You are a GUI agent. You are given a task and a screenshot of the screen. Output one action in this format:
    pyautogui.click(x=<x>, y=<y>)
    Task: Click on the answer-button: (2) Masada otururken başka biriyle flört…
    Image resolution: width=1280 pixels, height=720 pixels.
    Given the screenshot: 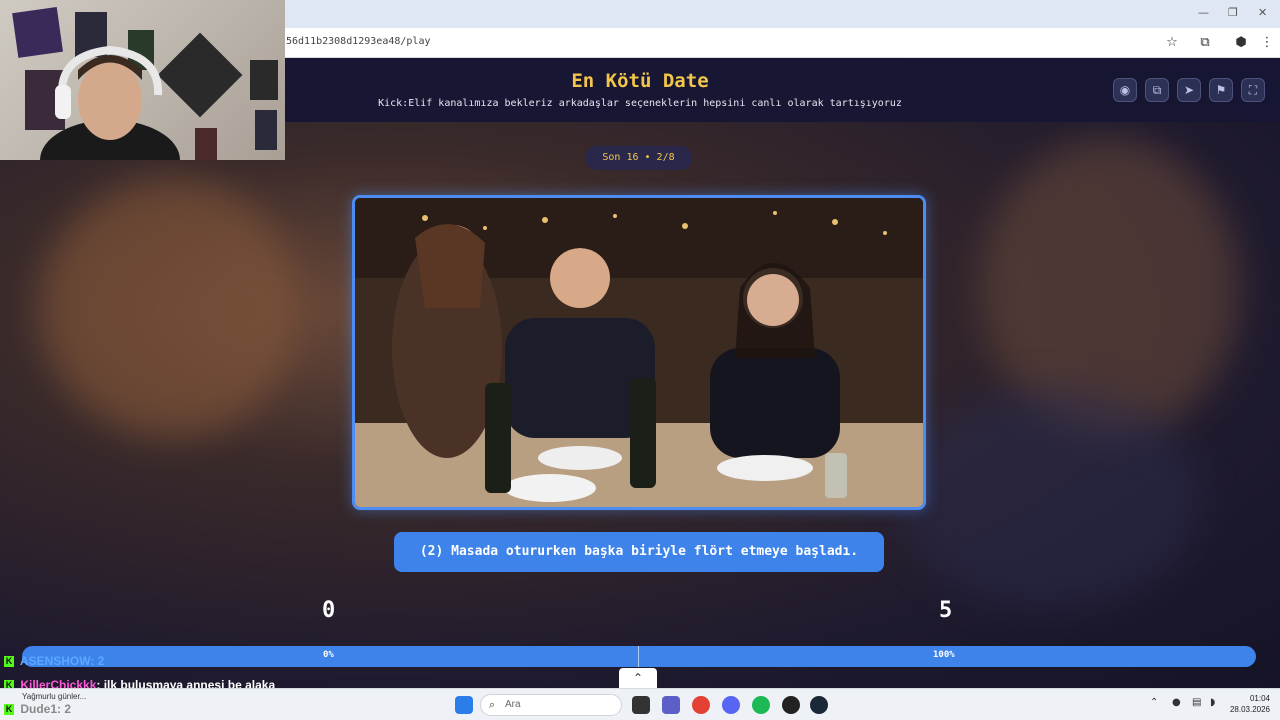 What is the action you would take?
    pyautogui.click(x=639, y=552)
    